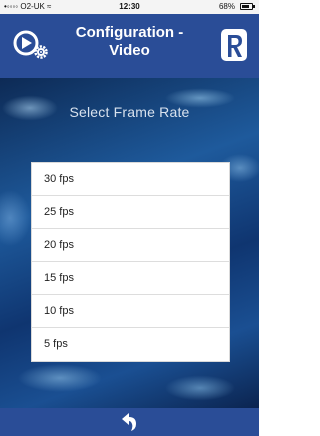  I want to click on back-button, so click(129, 422).